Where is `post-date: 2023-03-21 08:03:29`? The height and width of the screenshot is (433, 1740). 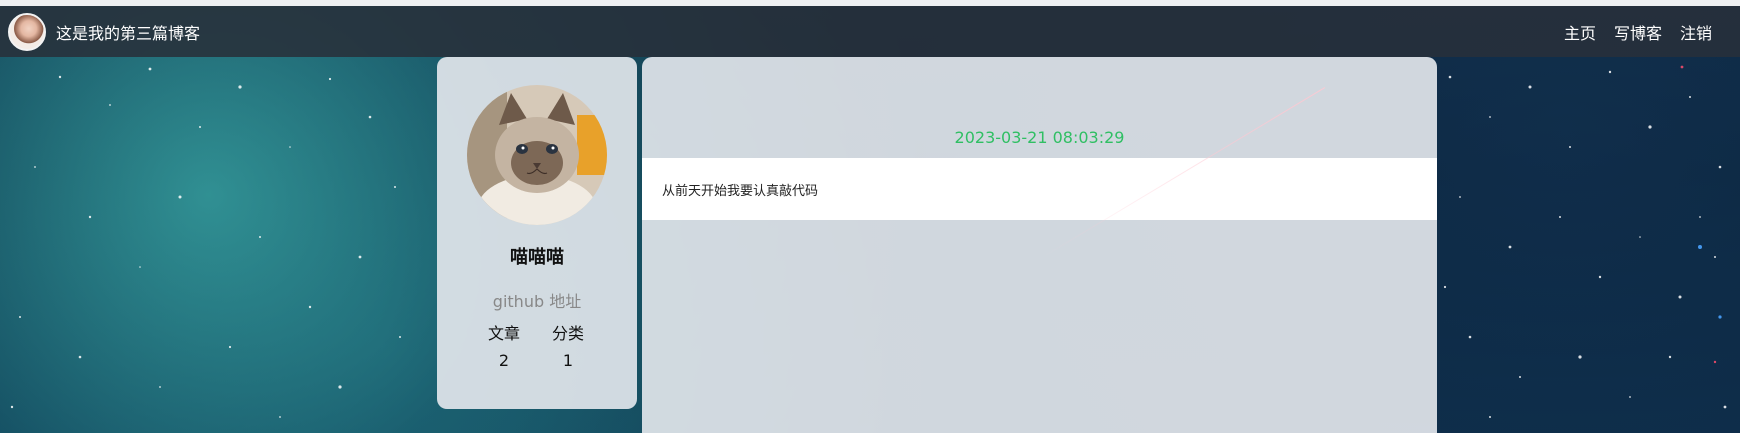
post-date: 2023-03-21 08:03:29 is located at coordinates (1039, 137).